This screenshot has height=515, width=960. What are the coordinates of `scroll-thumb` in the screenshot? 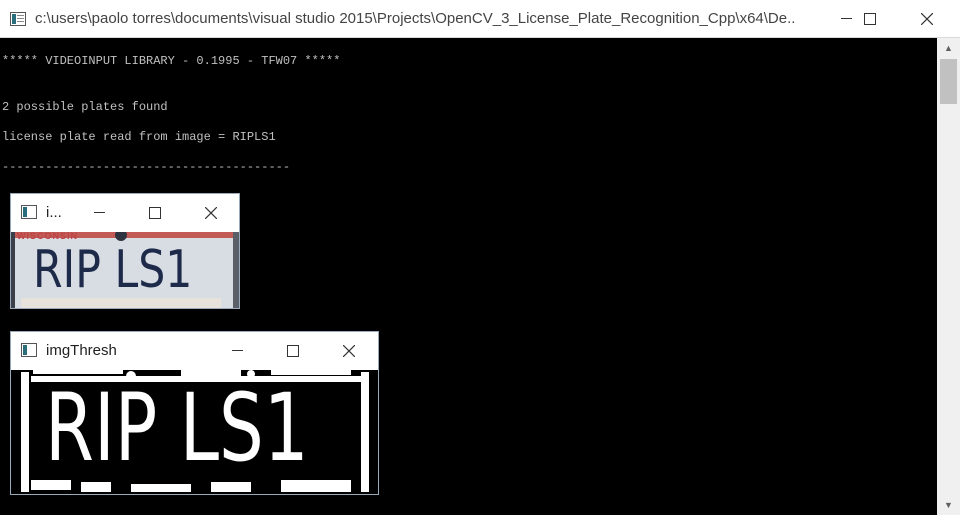 It's located at (948, 81).